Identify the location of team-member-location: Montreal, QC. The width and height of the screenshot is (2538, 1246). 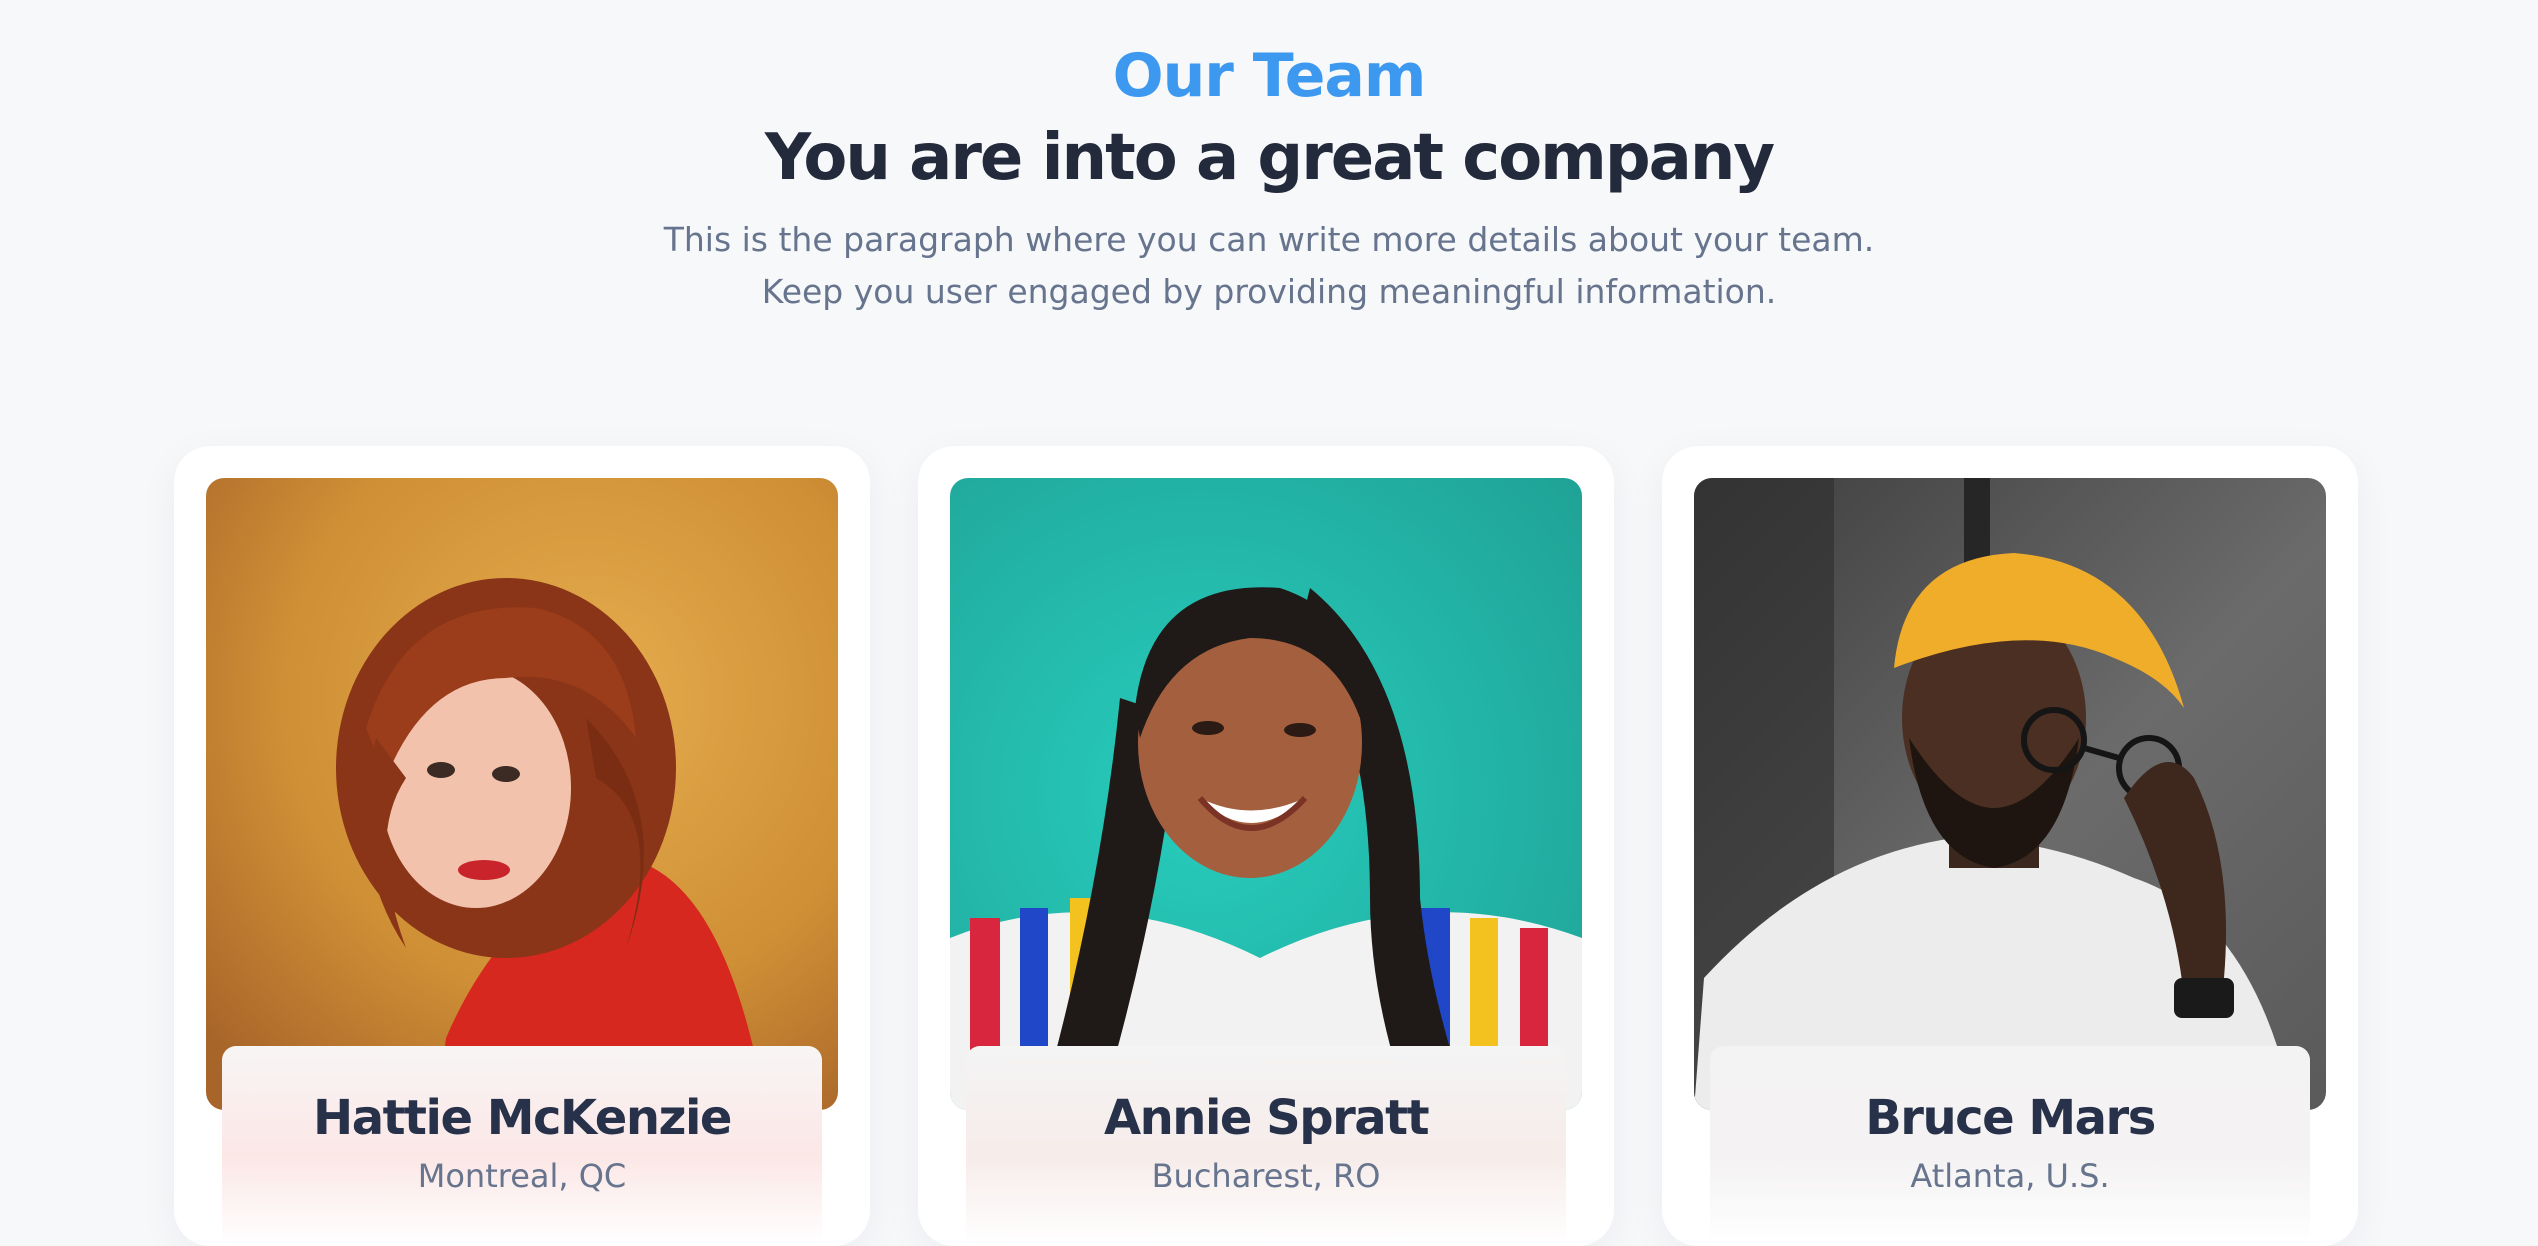
(522, 1176).